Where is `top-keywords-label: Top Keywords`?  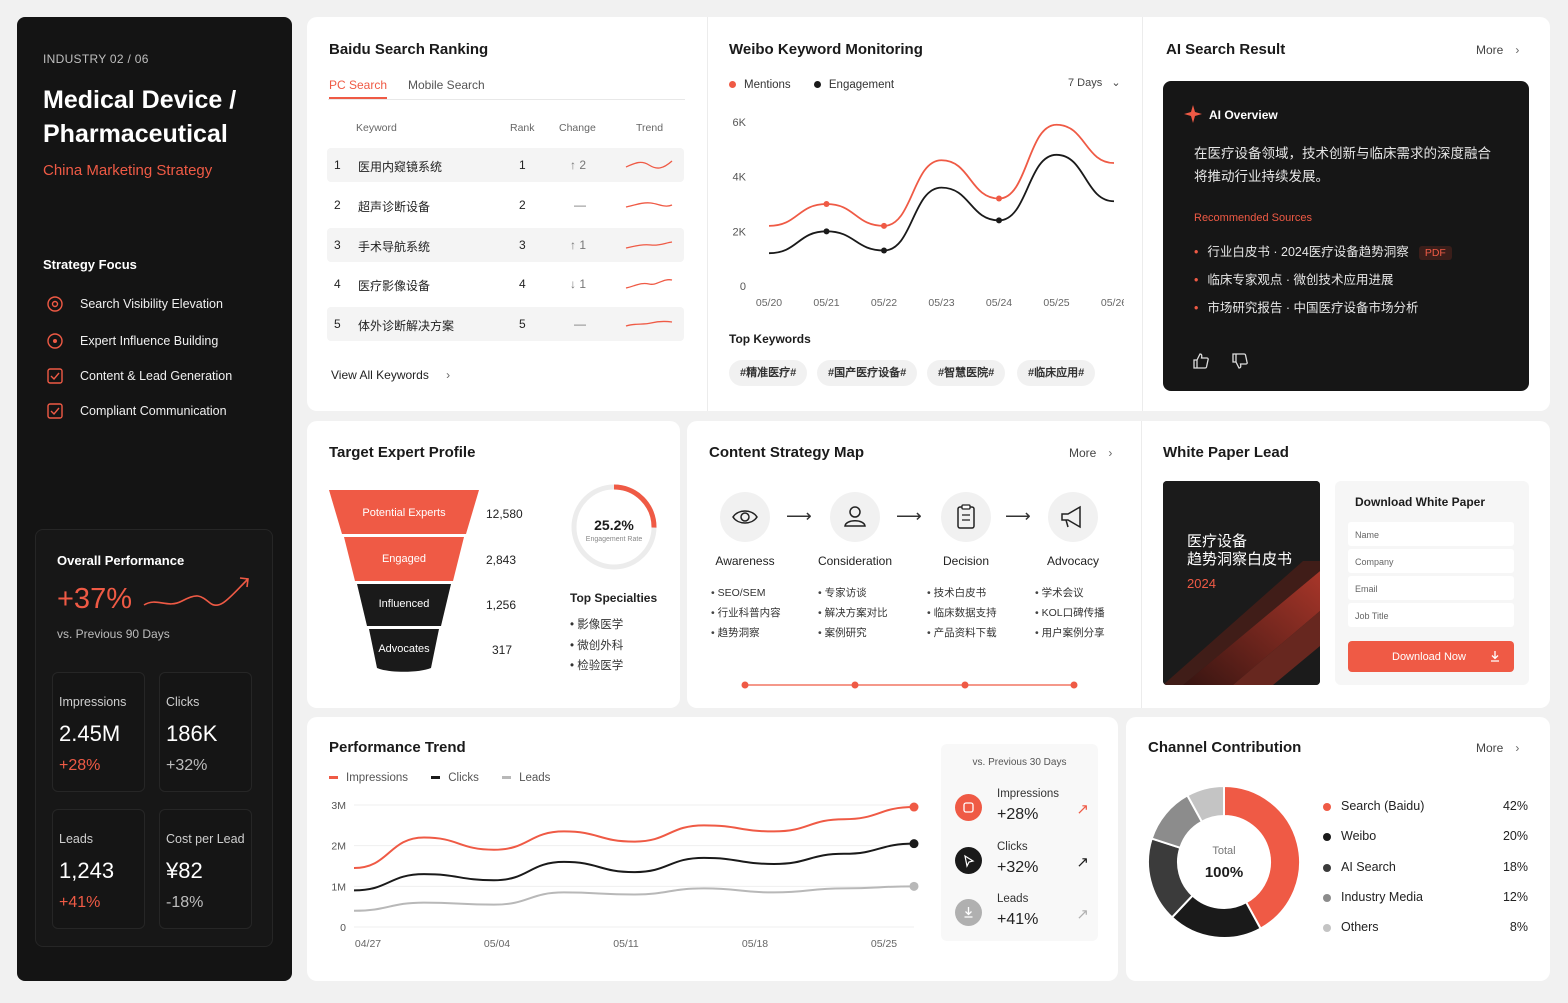 top-keywords-label: Top Keywords is located at coordinates (770, 339).